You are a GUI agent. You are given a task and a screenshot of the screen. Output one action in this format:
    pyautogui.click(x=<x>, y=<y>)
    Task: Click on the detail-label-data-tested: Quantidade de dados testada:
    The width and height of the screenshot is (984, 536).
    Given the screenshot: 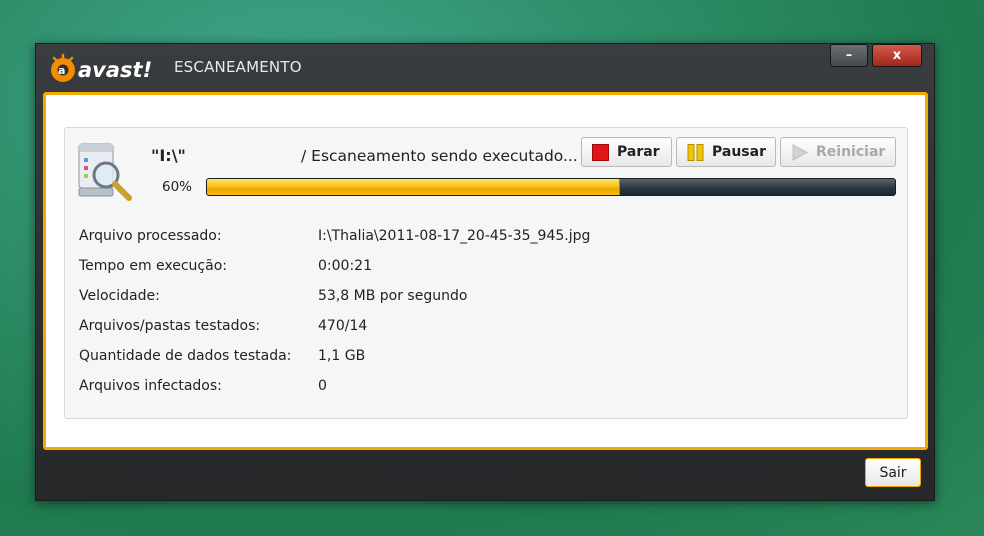 What is the action you would take?
    pyautogui.click(x=185, y=356)
    